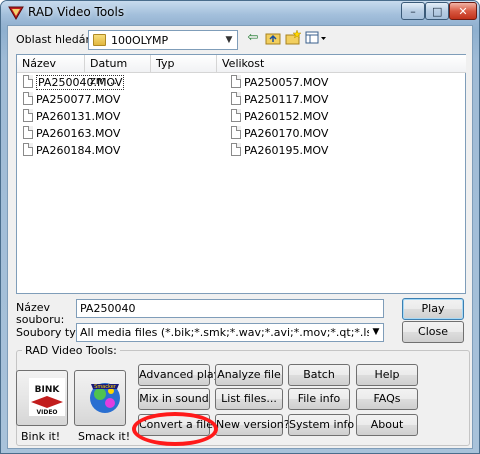 The image size is (480, 454). Describe the element at coordinates (105, 387) in the screenshot. I see `smacker-logo-text: Smacker` at that location.